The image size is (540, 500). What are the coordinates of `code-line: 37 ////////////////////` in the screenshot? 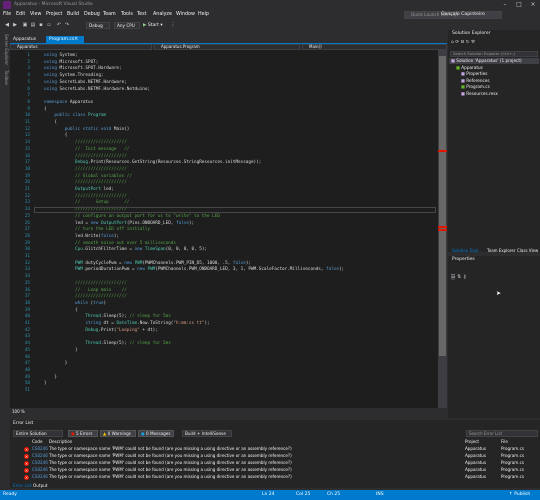 It's located at (224, 297).